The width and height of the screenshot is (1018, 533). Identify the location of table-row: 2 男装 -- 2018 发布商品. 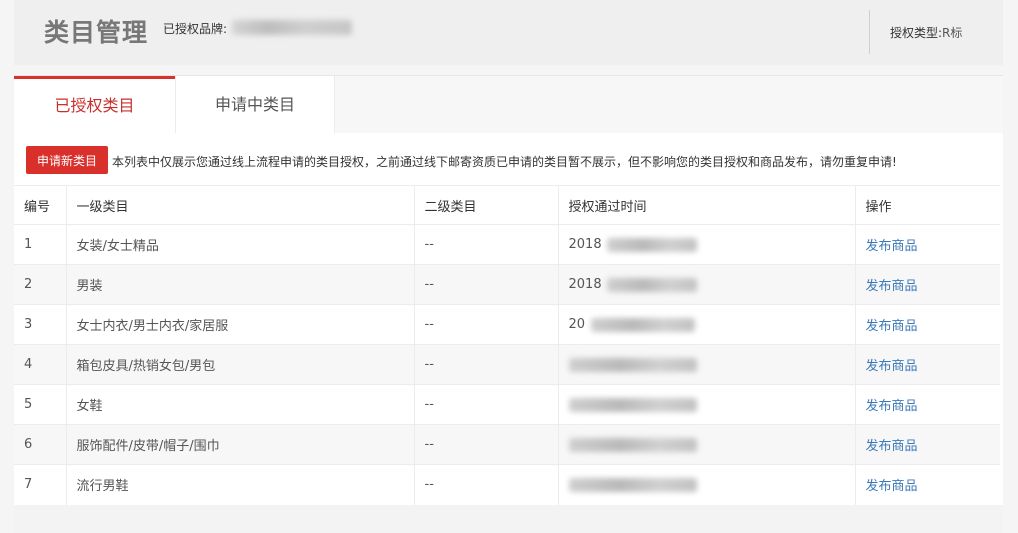
(507, 284).